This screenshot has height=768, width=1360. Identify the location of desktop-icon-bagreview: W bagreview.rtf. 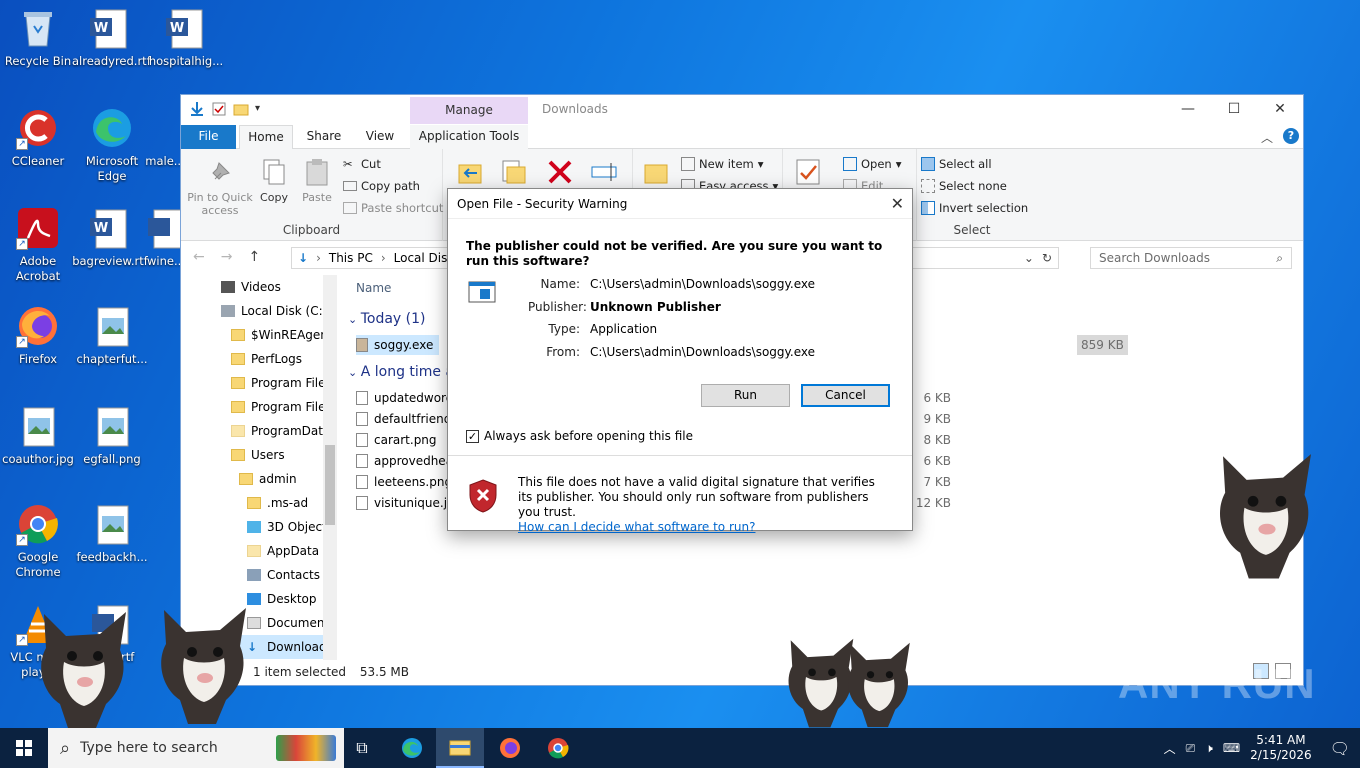
(110, 237).